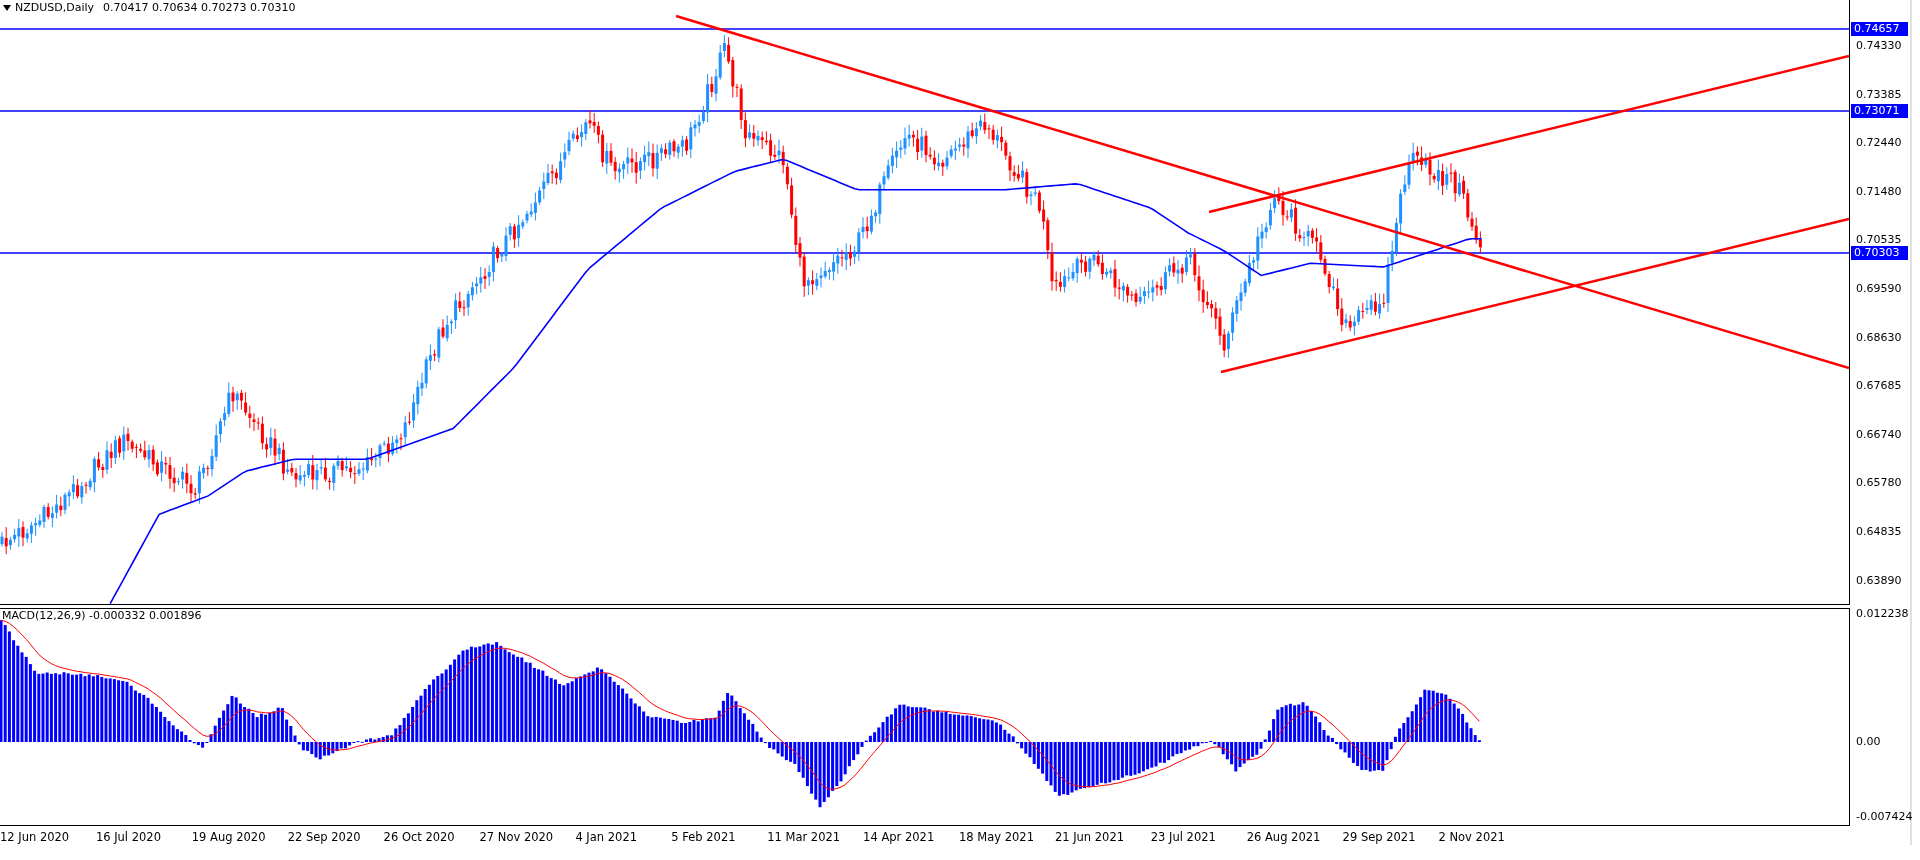 The height and width of the screenshot is (860, 1920). I want to click on date-axis-label: 12 Jun 2020, so click(35, 837).